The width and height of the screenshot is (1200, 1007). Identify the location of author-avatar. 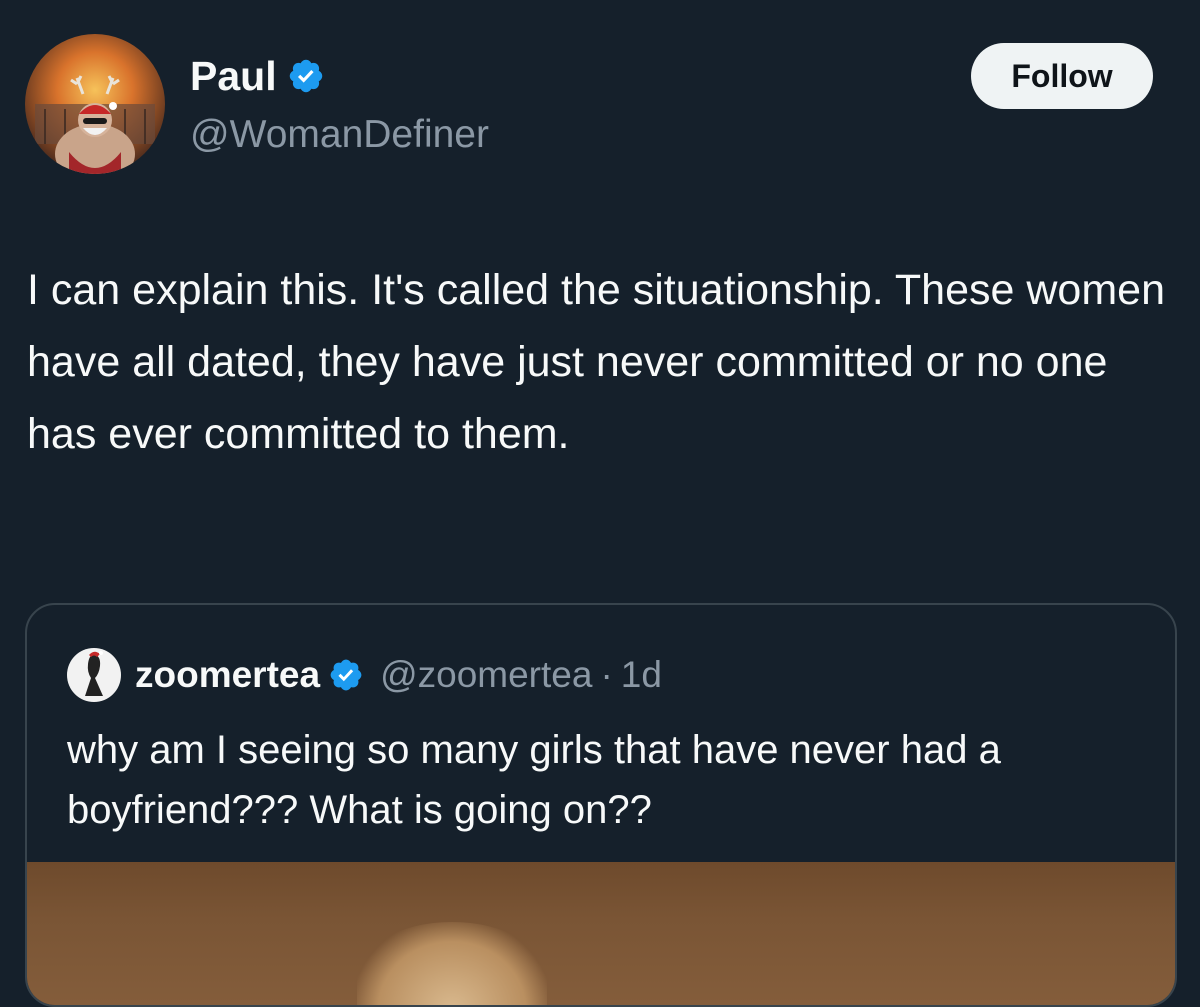
(95, 104).